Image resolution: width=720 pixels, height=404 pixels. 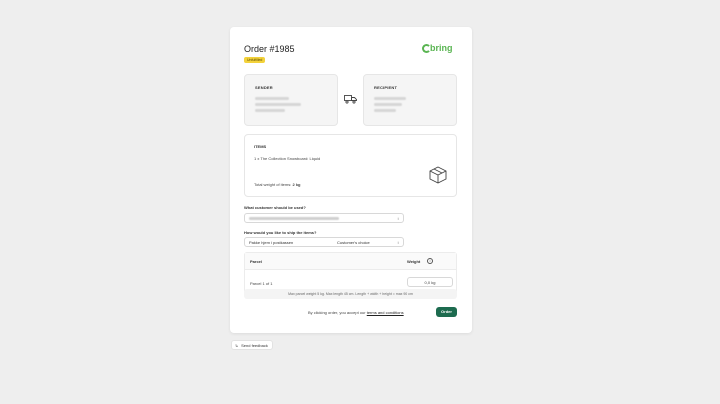 What do you see at coordinates (430, 282) in the screenshot?
I see `weight-input: 0,0 kg` at bounding box center [430, 282].